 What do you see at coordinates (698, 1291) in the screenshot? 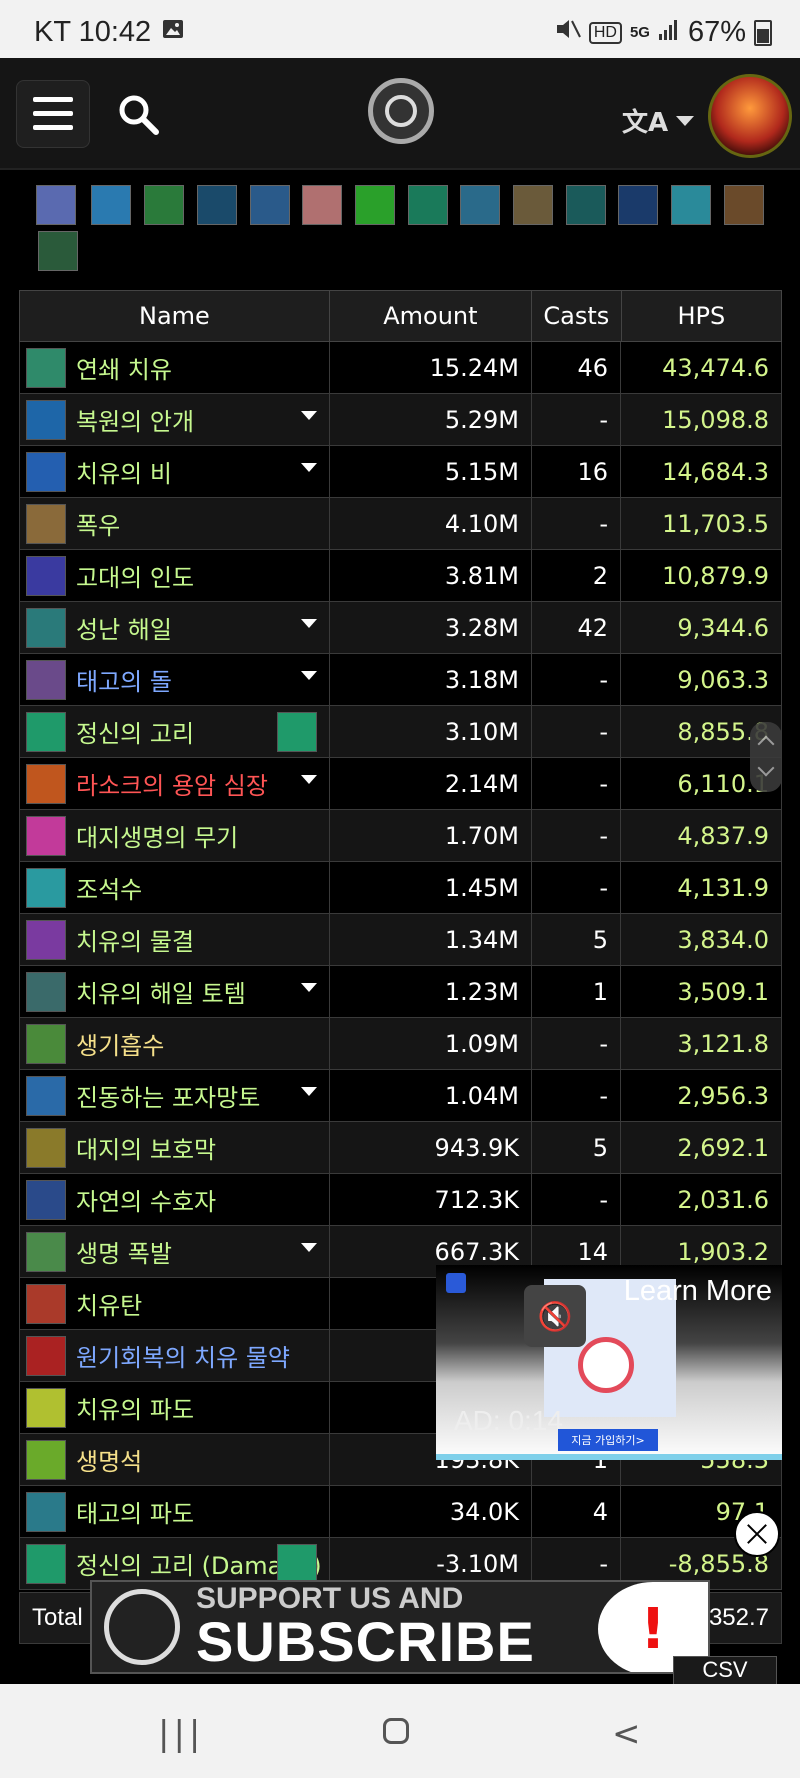
I see `ad-learn-more: Learn More` at bounding box center [698, 1291].